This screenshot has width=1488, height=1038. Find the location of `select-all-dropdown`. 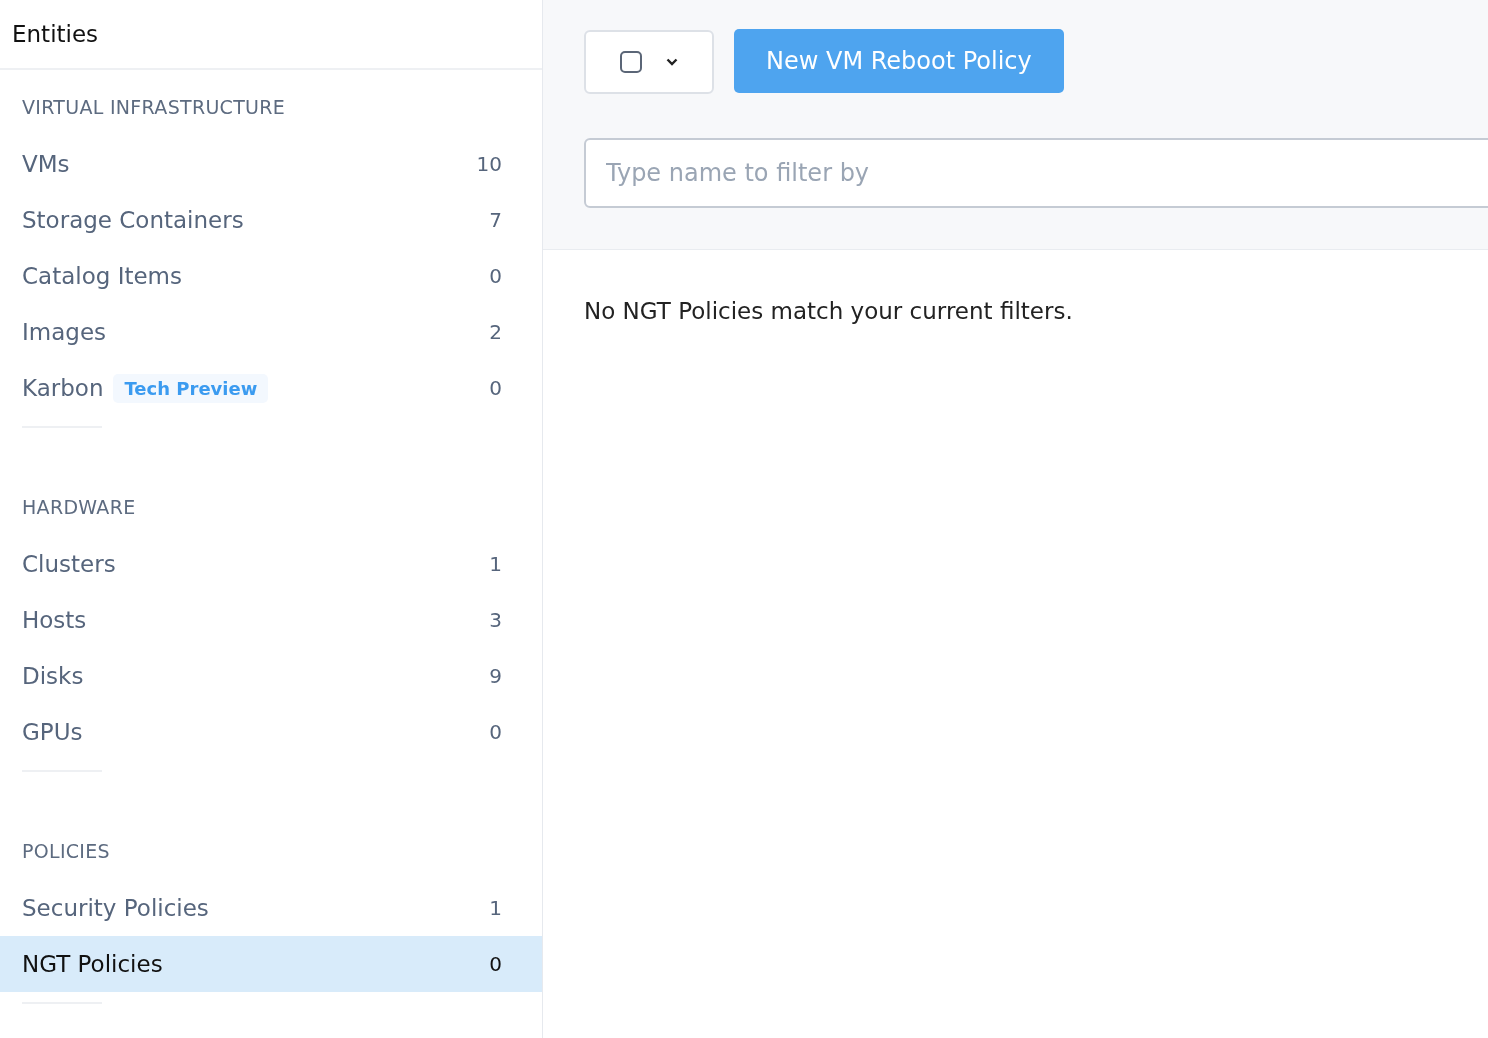

select-all-dropdown is located at coordinates (649, 62).